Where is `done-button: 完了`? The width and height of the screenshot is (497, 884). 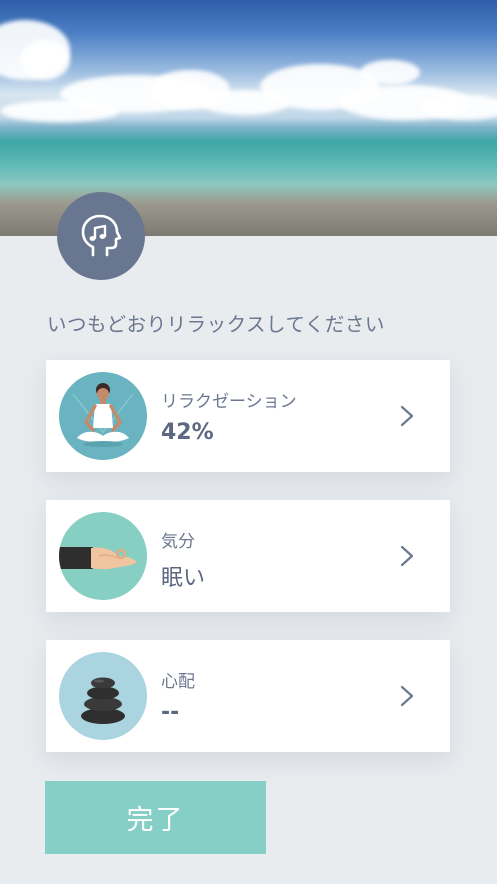 done-button: 完了 is located at coordinates (155, 817).